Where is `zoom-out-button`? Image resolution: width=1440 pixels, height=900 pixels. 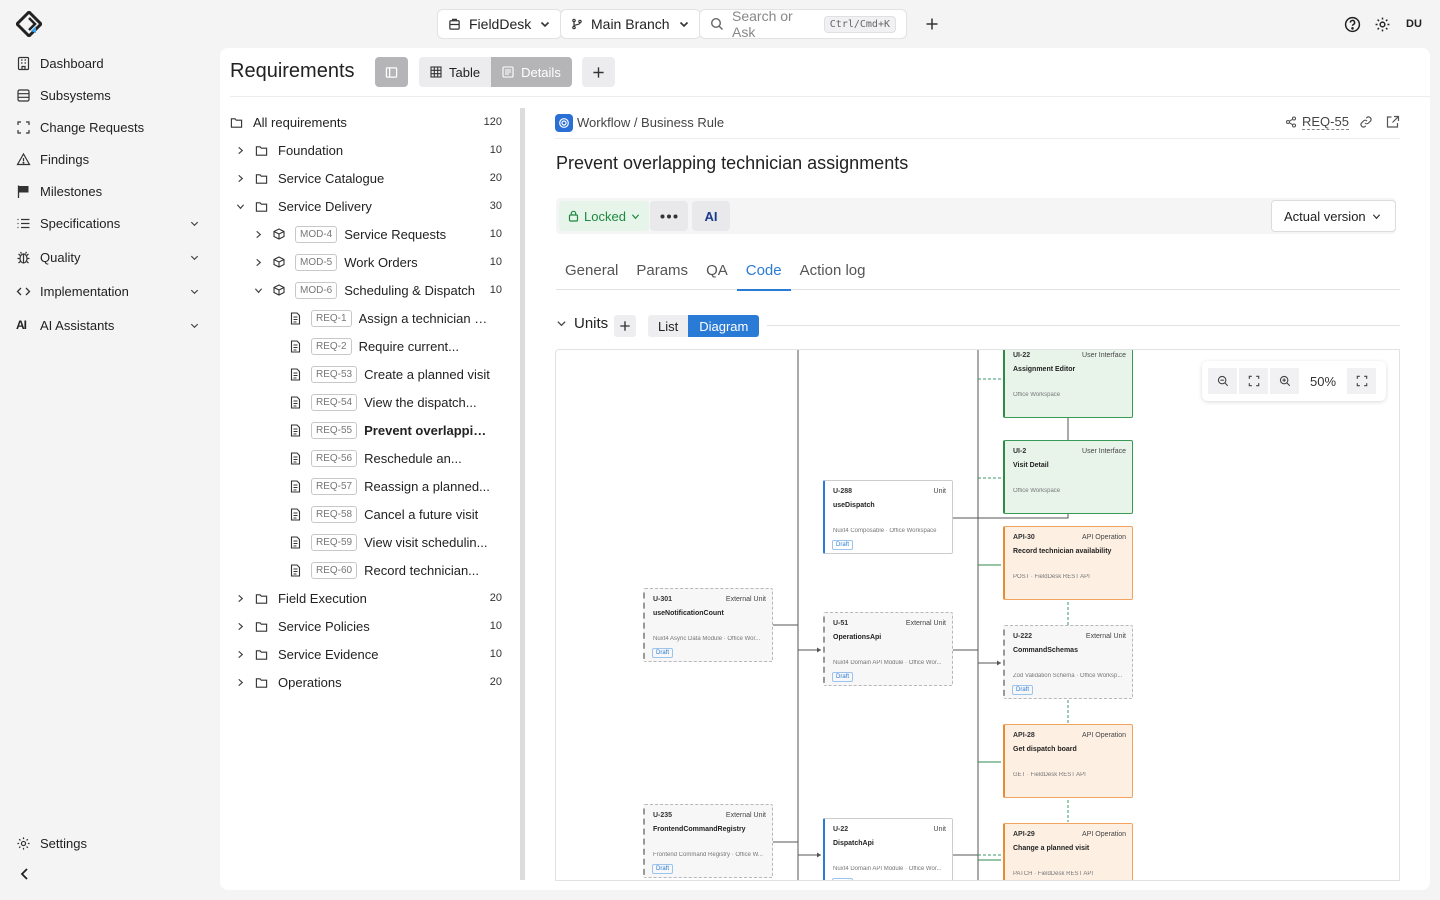
zoom-out-button is located at coordinates (1222, 381).